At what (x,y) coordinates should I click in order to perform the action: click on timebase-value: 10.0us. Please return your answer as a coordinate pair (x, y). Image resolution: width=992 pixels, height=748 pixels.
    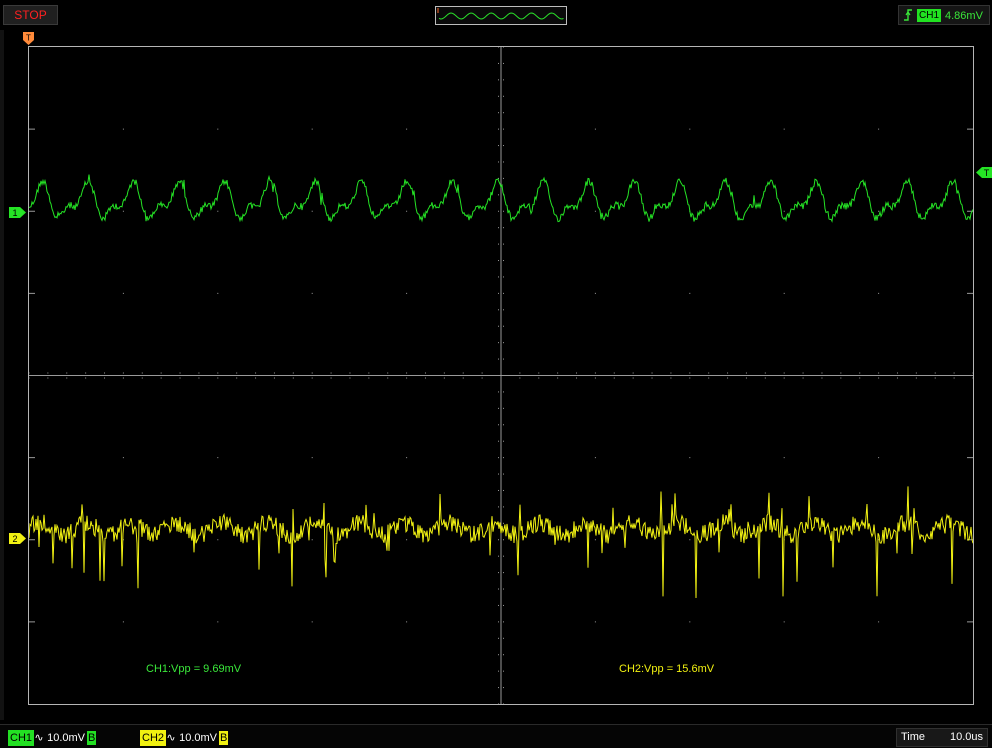
    Looking at the image, I should click on (966, 737).